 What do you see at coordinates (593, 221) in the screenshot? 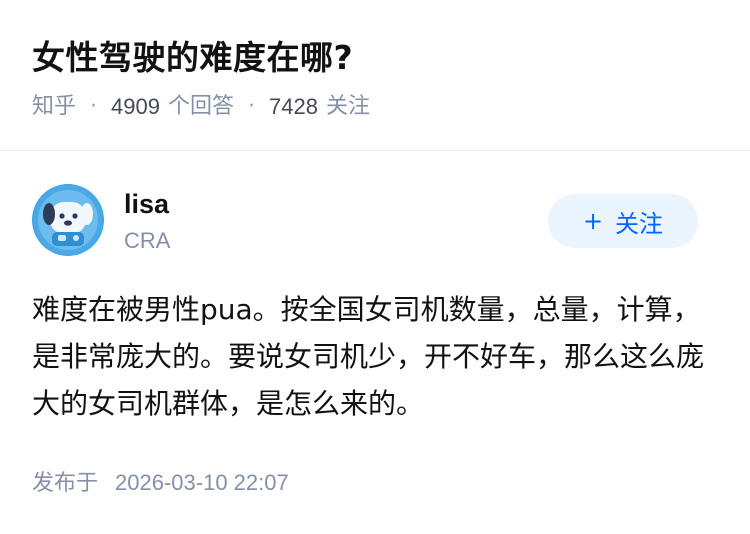
I see `plus-icon: +` at bounding box center [593, 221].